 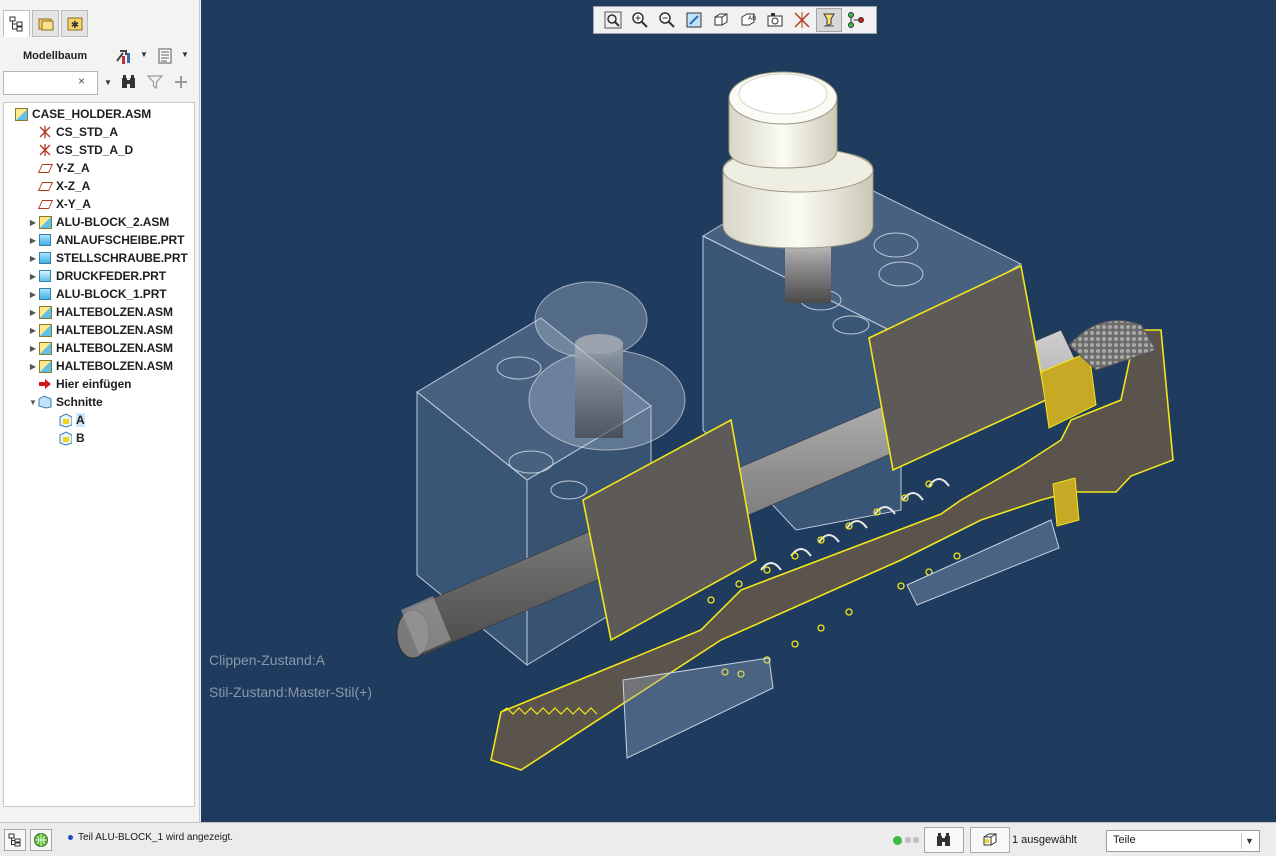 I want to click on sections-folder-icon, so click(x=45, y=402).